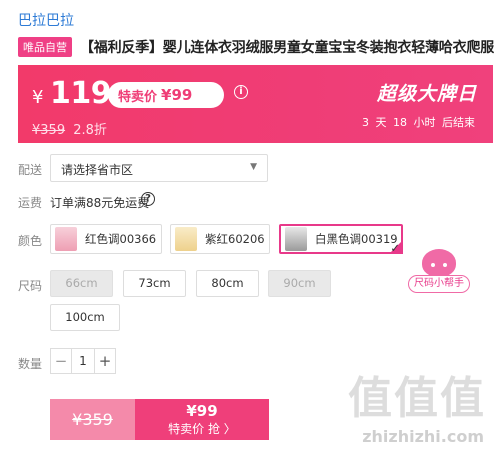  Describe the element at coordinates (417, 398) in the screenshot. I see `watermark-logo: 值值值` at that location.